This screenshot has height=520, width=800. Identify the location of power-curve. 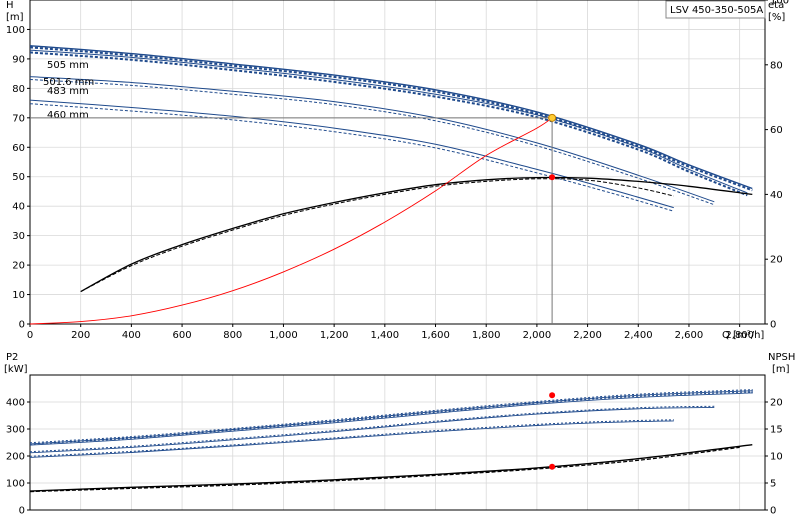
(372, 430).